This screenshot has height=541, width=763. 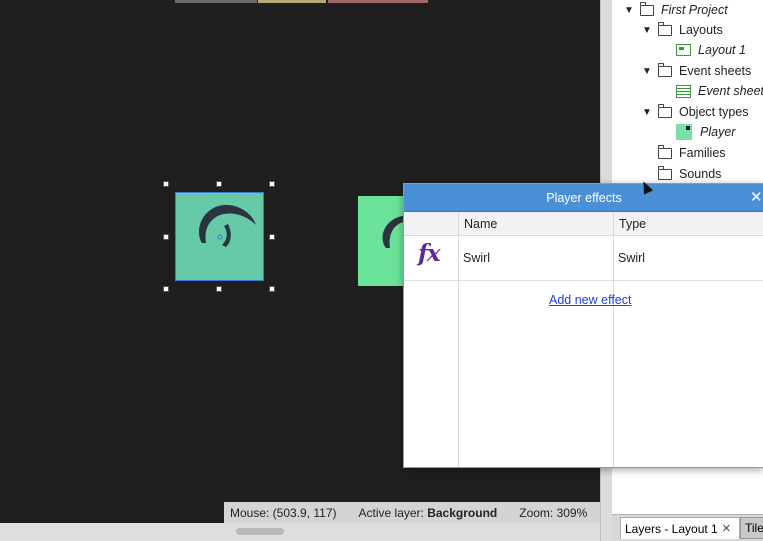 What do you see at coordinates (683, 91) in the screenshot?
I see `event-sheet-icon` at bounding box center [683, 91].